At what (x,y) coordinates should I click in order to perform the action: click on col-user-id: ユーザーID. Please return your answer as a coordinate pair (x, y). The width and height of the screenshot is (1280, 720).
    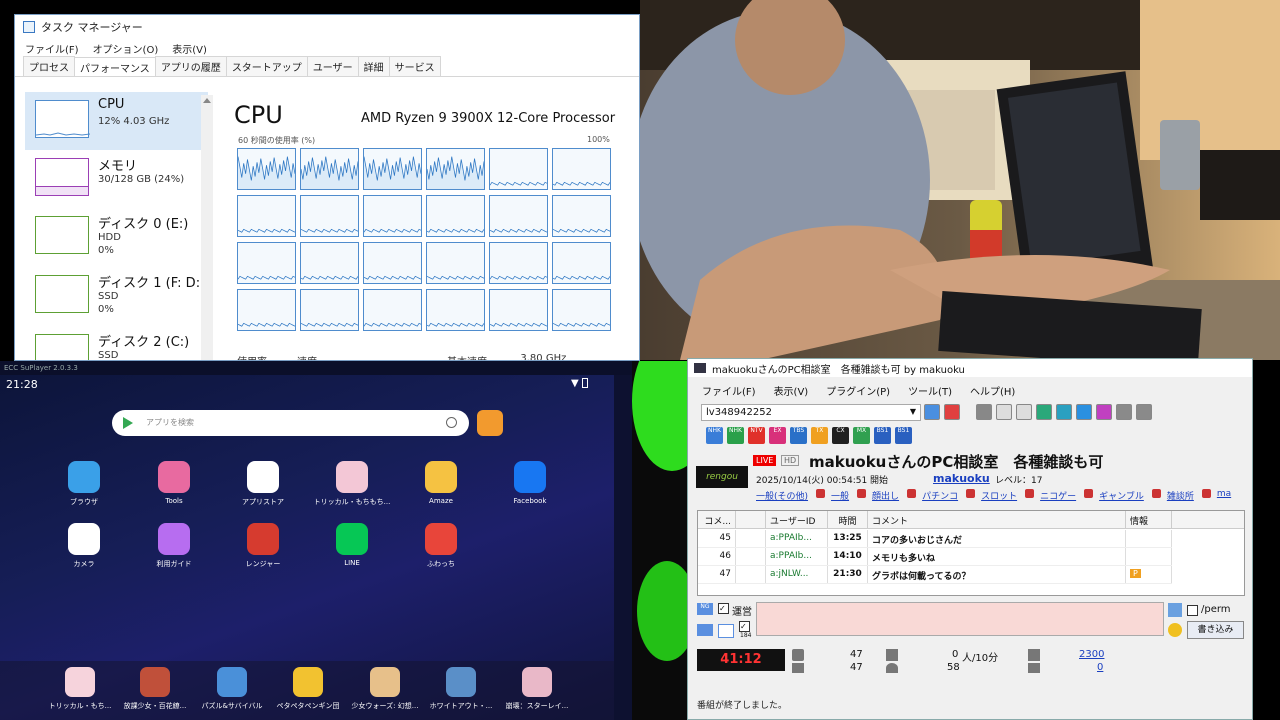
    Looking at the image, I should click on (797, 519).